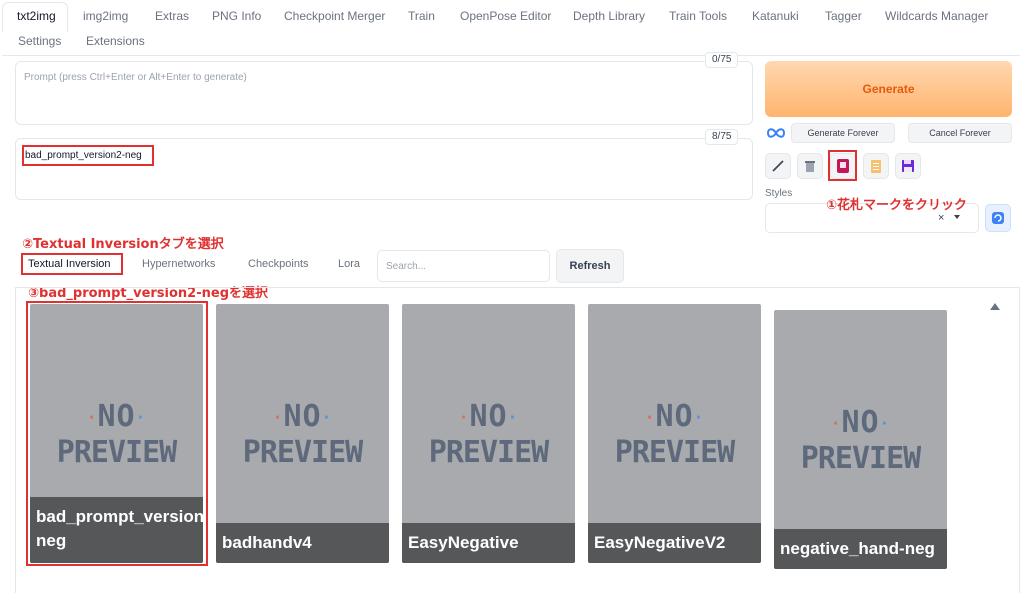 The image size is (1024, 593). I want to click on highlight-textual-inversion-tab, so click(72, 264).